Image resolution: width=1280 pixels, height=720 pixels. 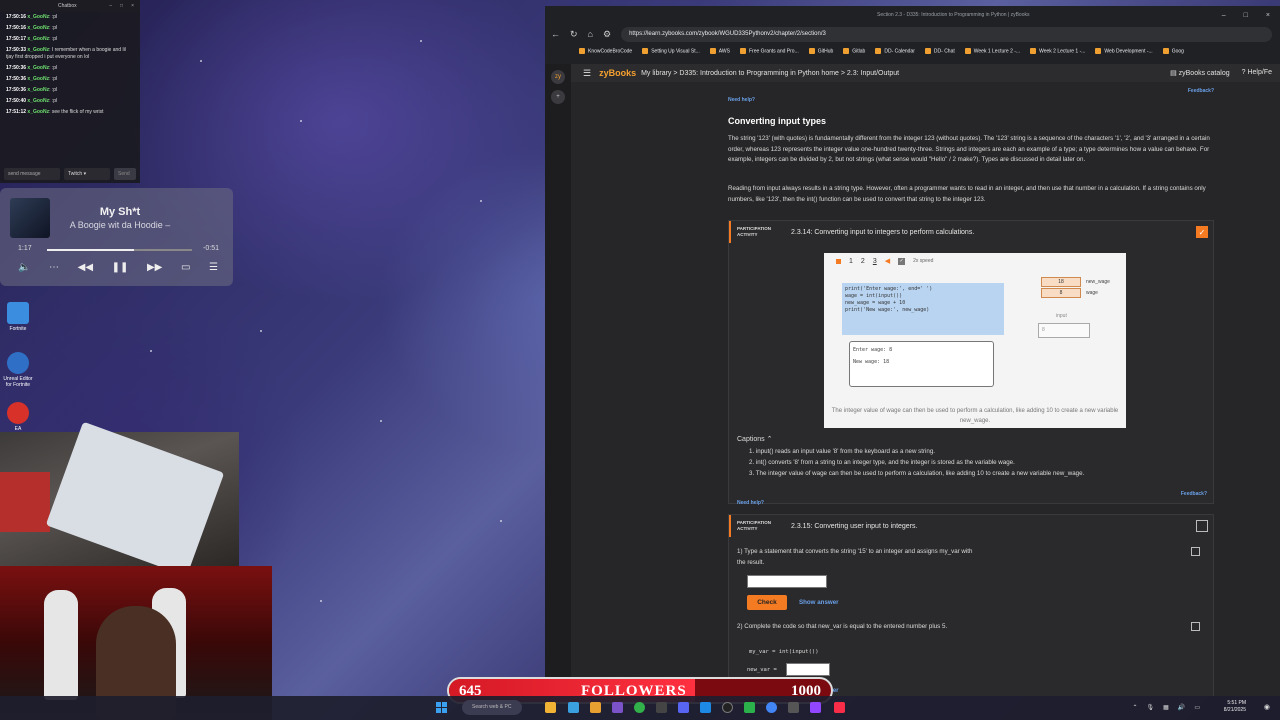 I want to click on network-icon: ▦, so click(x=1166, y=707).